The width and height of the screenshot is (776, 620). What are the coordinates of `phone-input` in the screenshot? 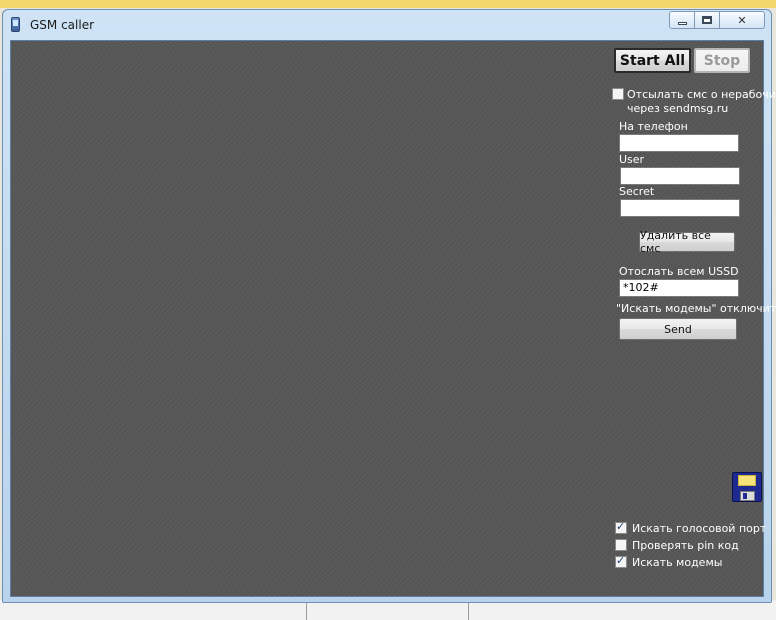 It's located at (679, 143).